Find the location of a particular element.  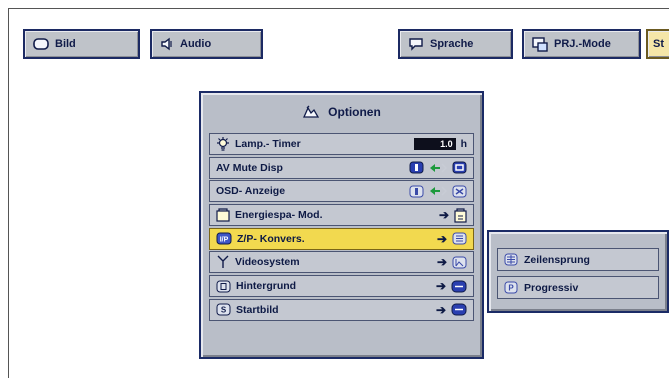

tab-label: Bild is located at coordinates (65, 44).